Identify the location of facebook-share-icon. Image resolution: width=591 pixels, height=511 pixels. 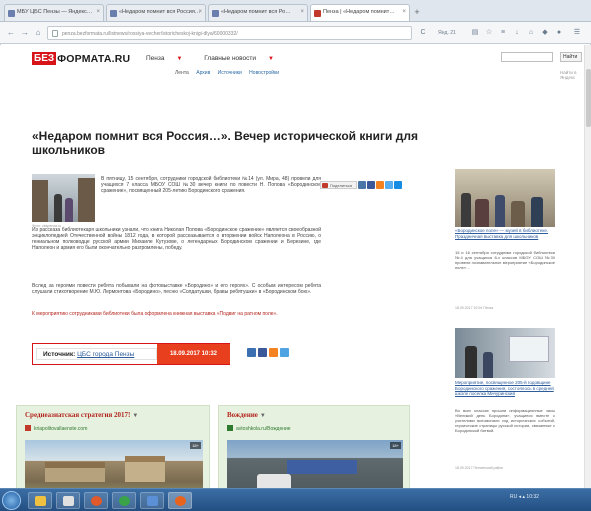
(371, 185).